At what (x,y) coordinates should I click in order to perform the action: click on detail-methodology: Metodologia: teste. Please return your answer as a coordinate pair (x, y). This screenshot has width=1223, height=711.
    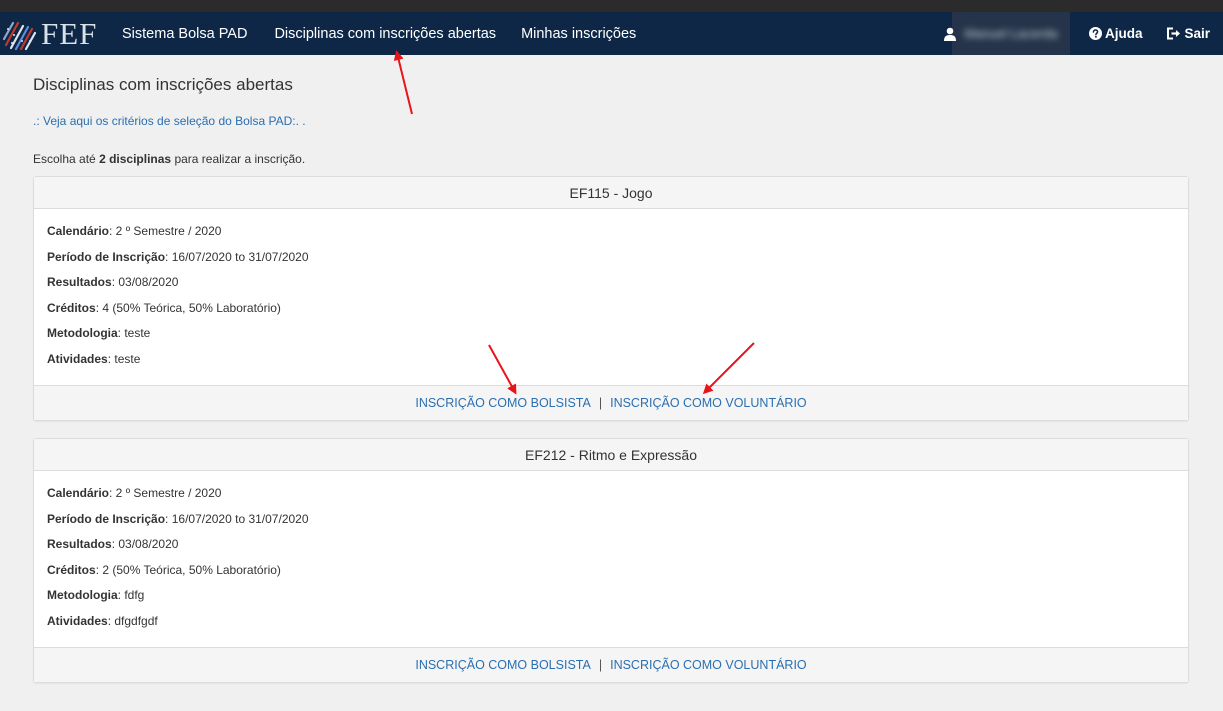
    Looking at the image, I should click on (611, 333).